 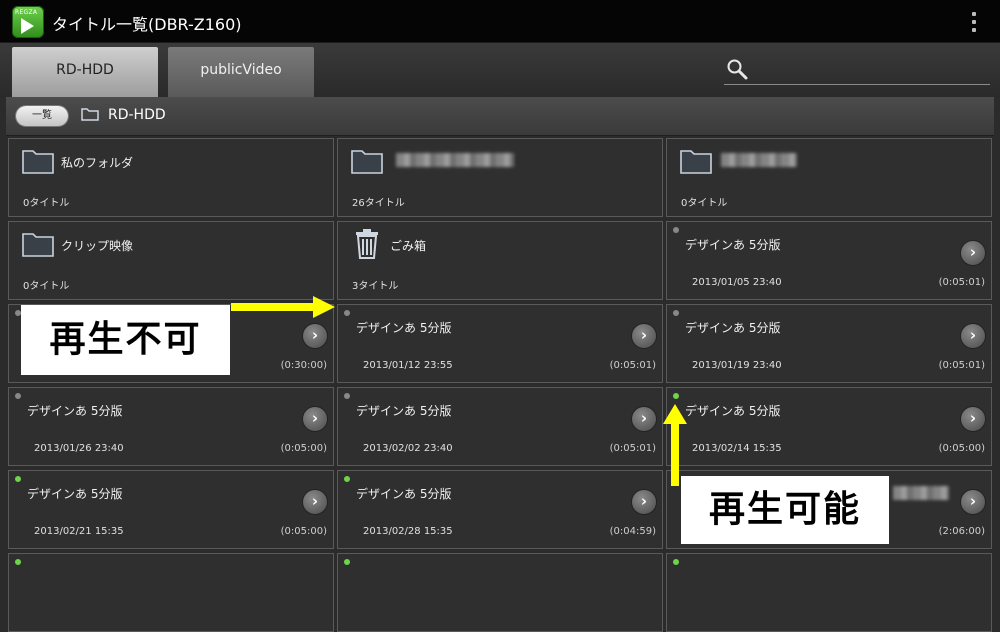 I want to click on regza-app-icon: REGZA, so click(x=28, y=22).